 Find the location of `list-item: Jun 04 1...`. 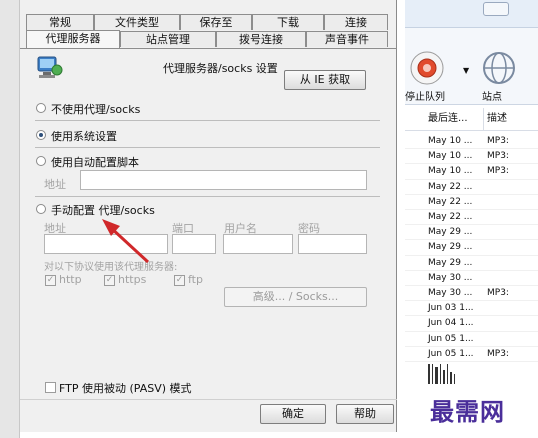

list-item: Jun 04 1... is located at coordinates (471, 324).